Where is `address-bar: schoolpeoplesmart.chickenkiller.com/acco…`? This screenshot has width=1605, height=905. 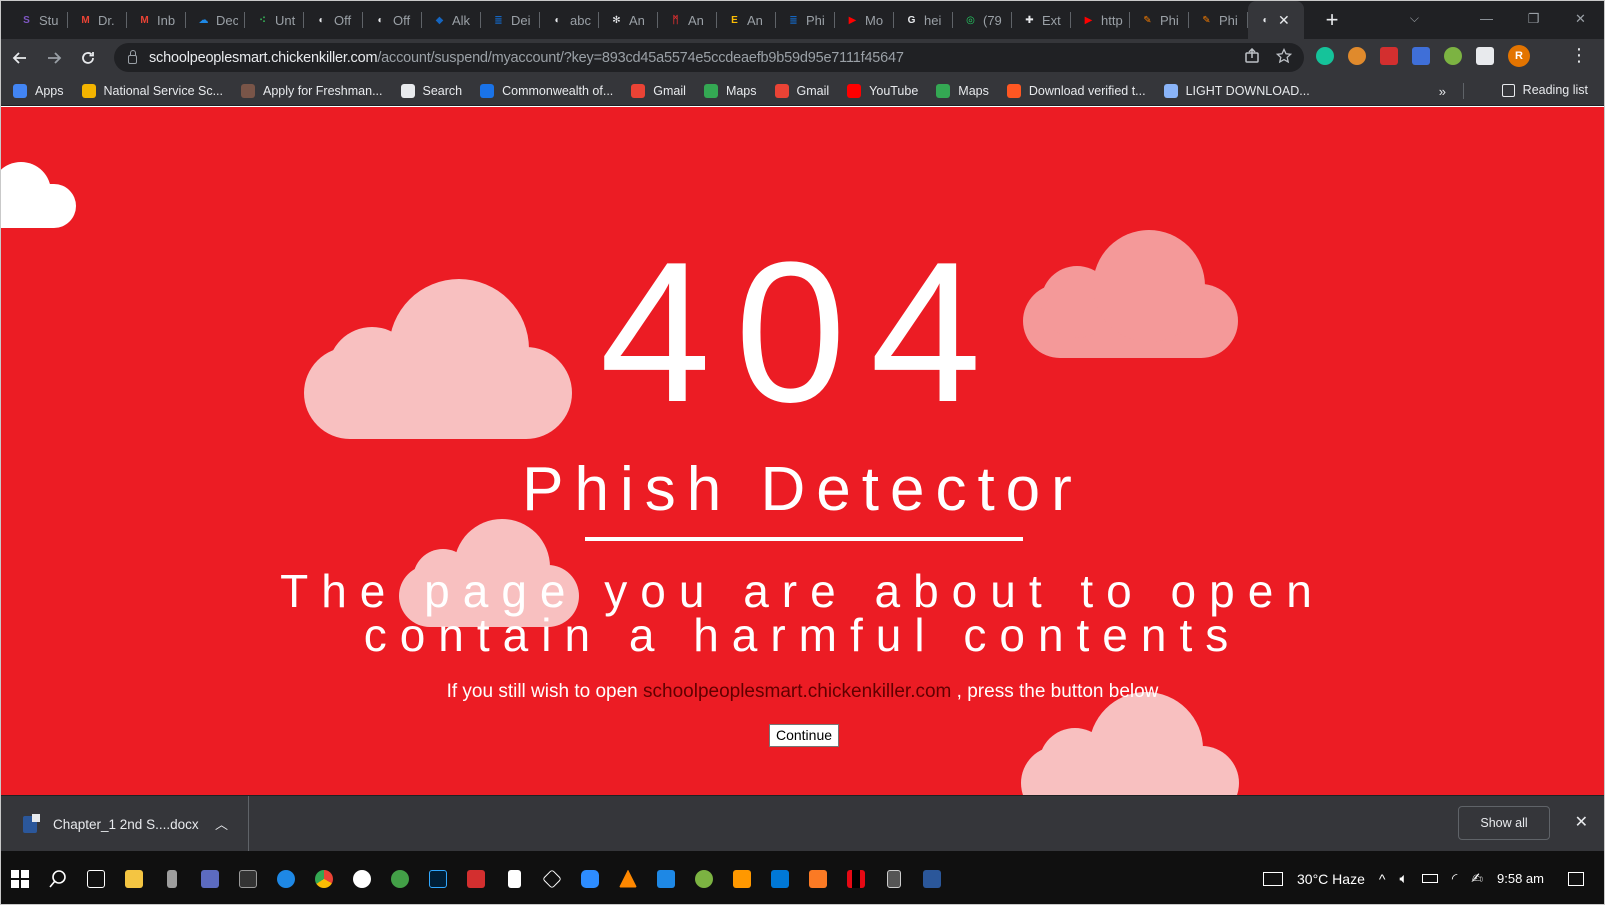
address-bar: schoolpeoplesmart.chickenkiller.com/acco… is located at coordinates (709, 57).